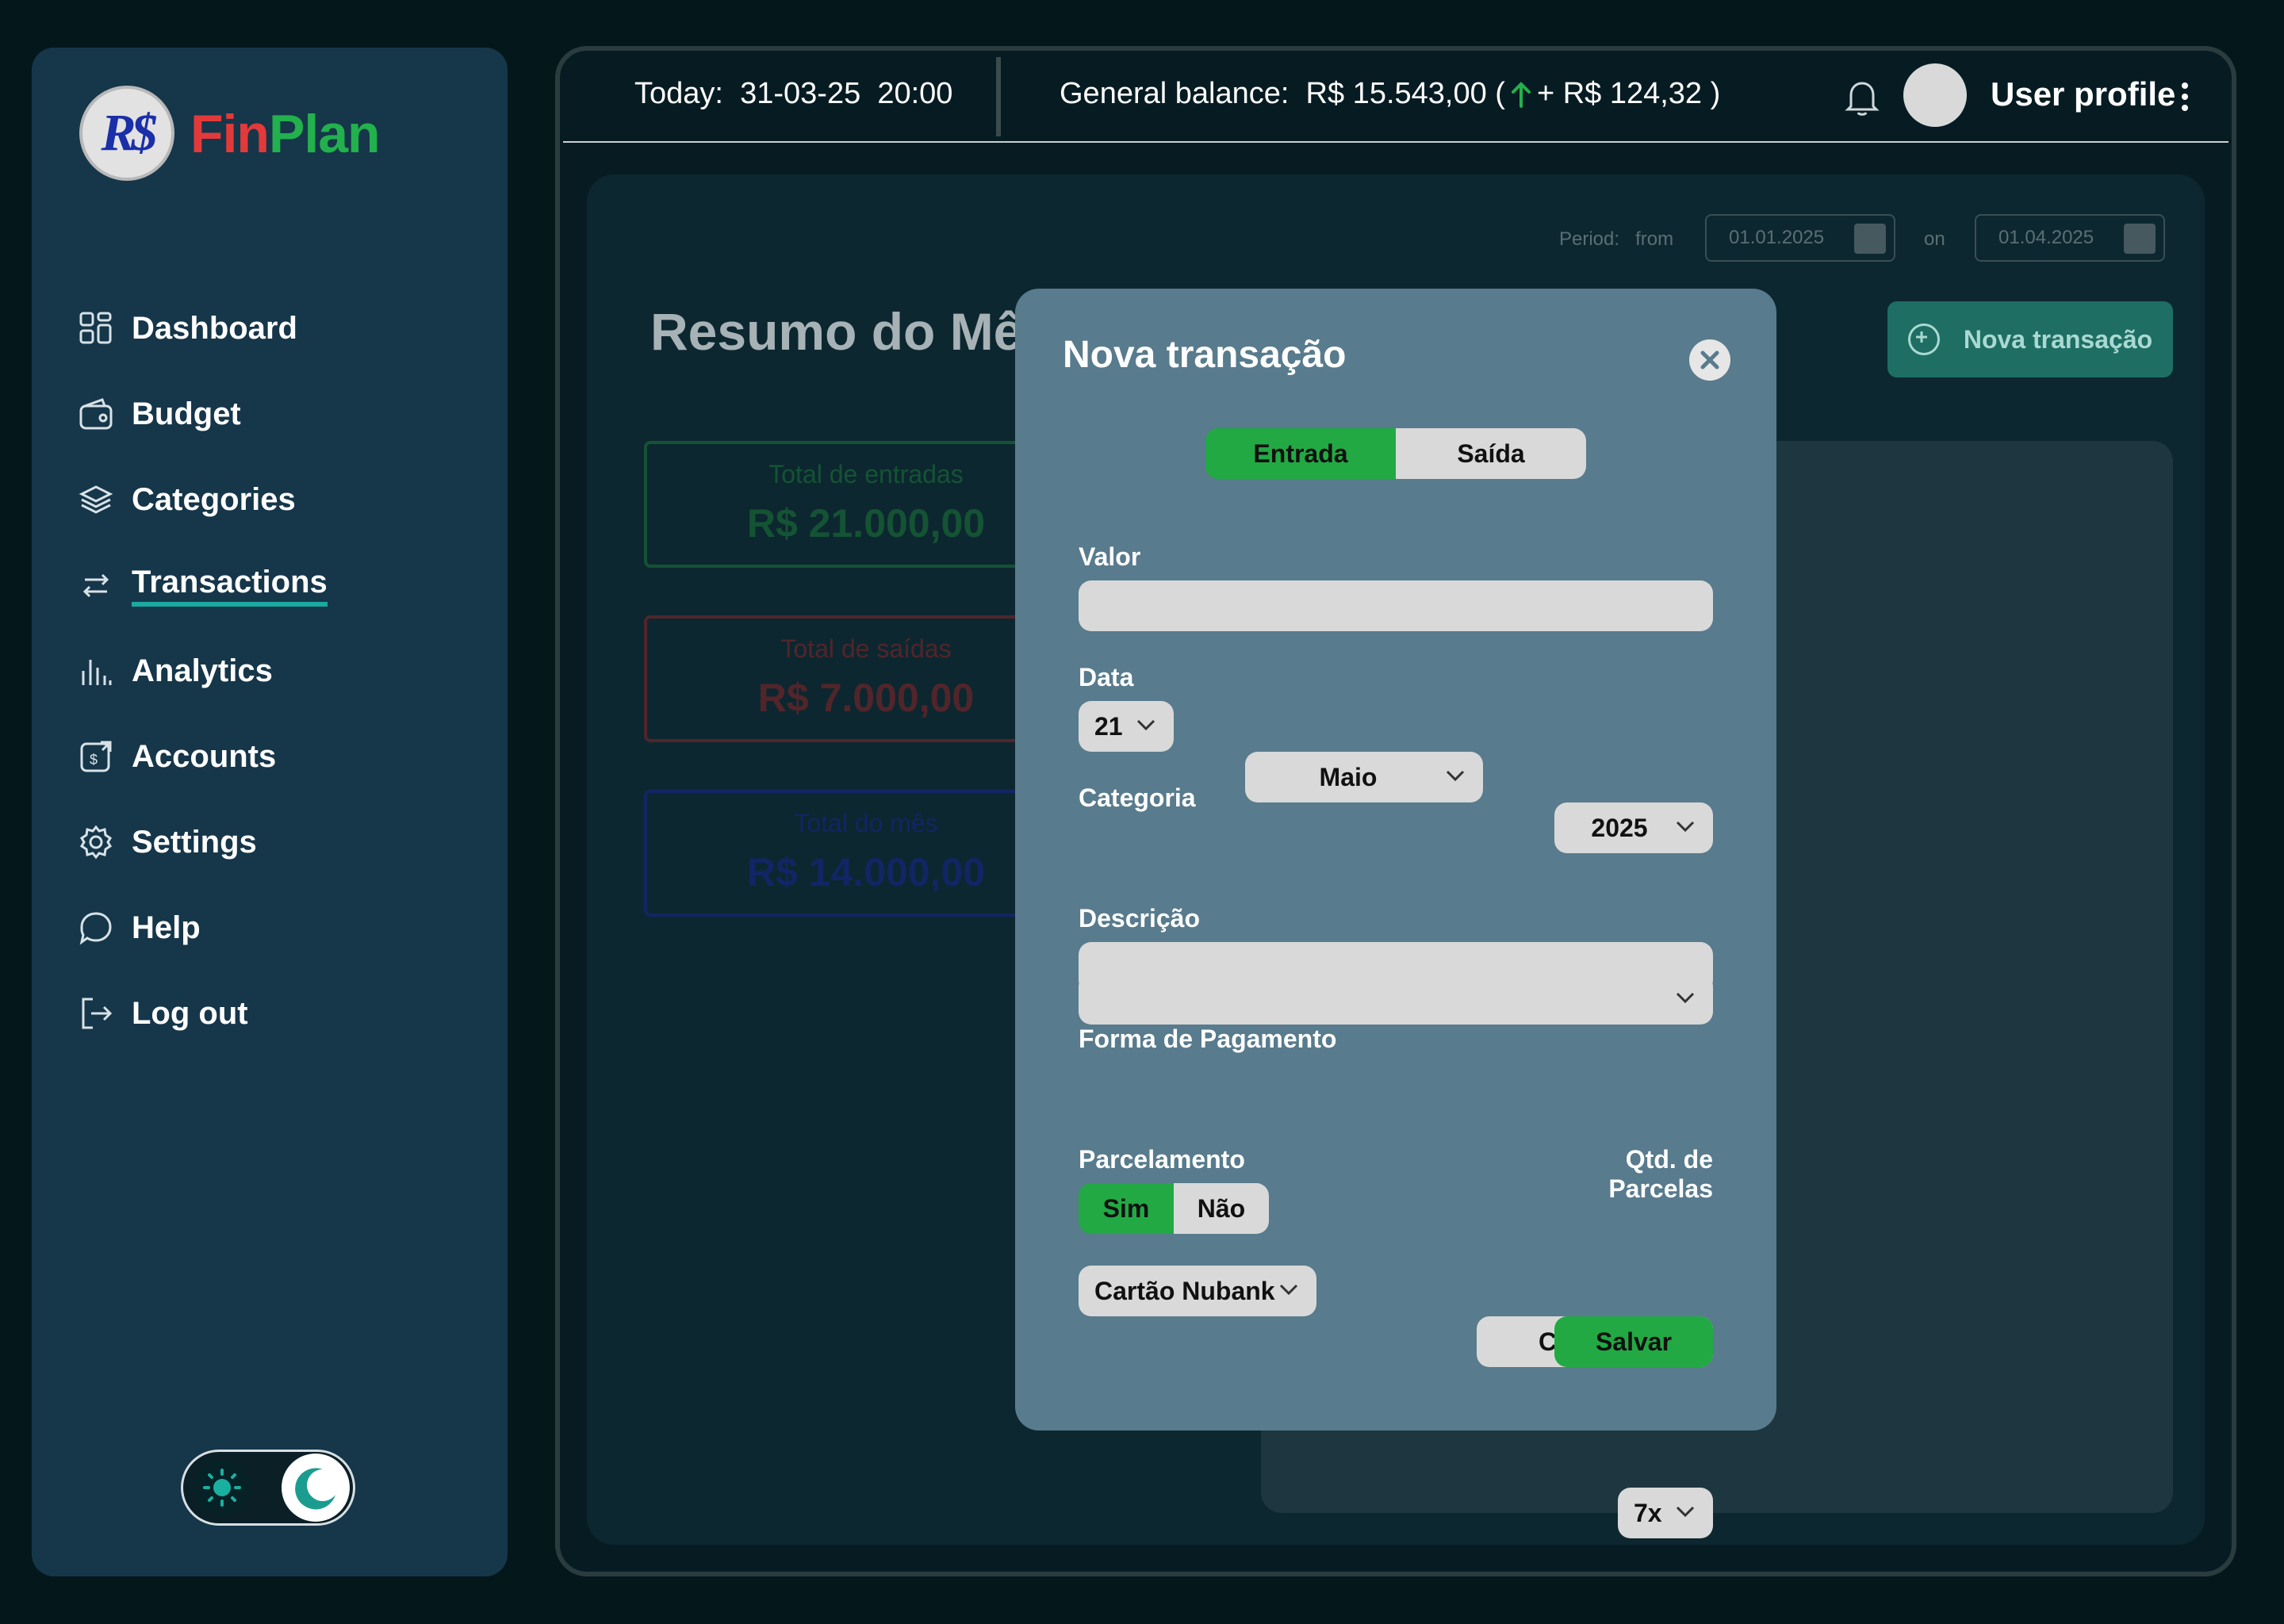  What do you see at coordinates (800, 93) in the screenshot?
I see `today-date: 31-03-25` at bounding box center [800, 93].